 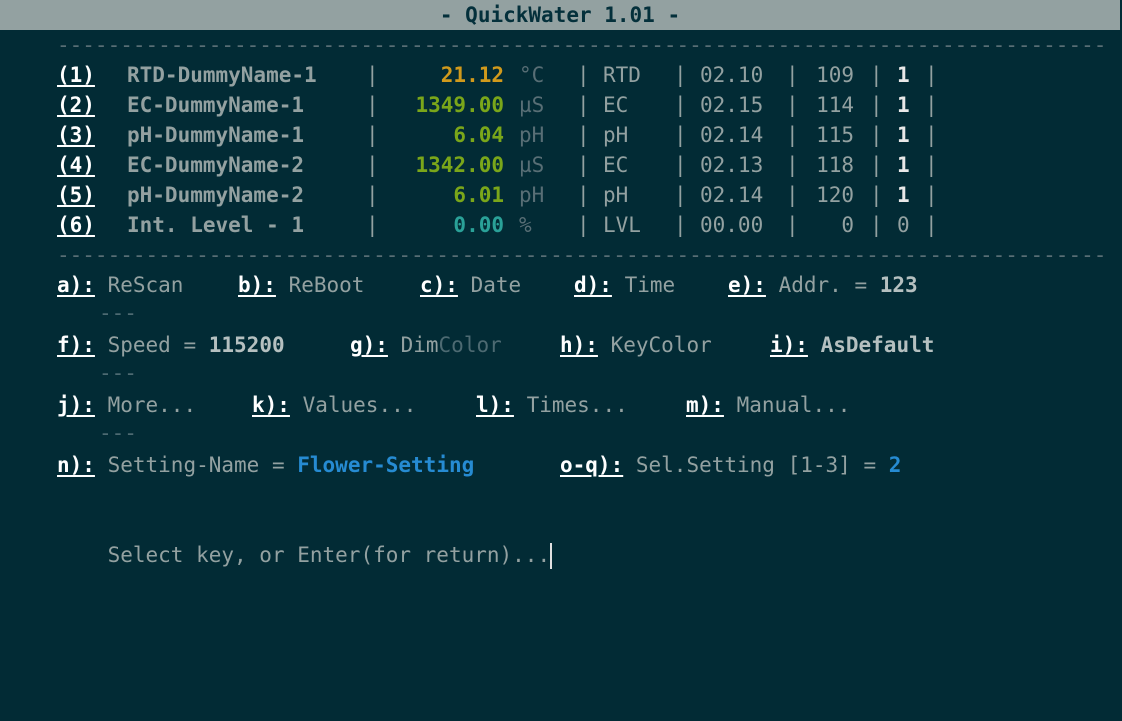 What do you see at coordinates (472, 75) in the screenshot?
I see `sensor-value: 21.12` at bounding box center [472, 75].